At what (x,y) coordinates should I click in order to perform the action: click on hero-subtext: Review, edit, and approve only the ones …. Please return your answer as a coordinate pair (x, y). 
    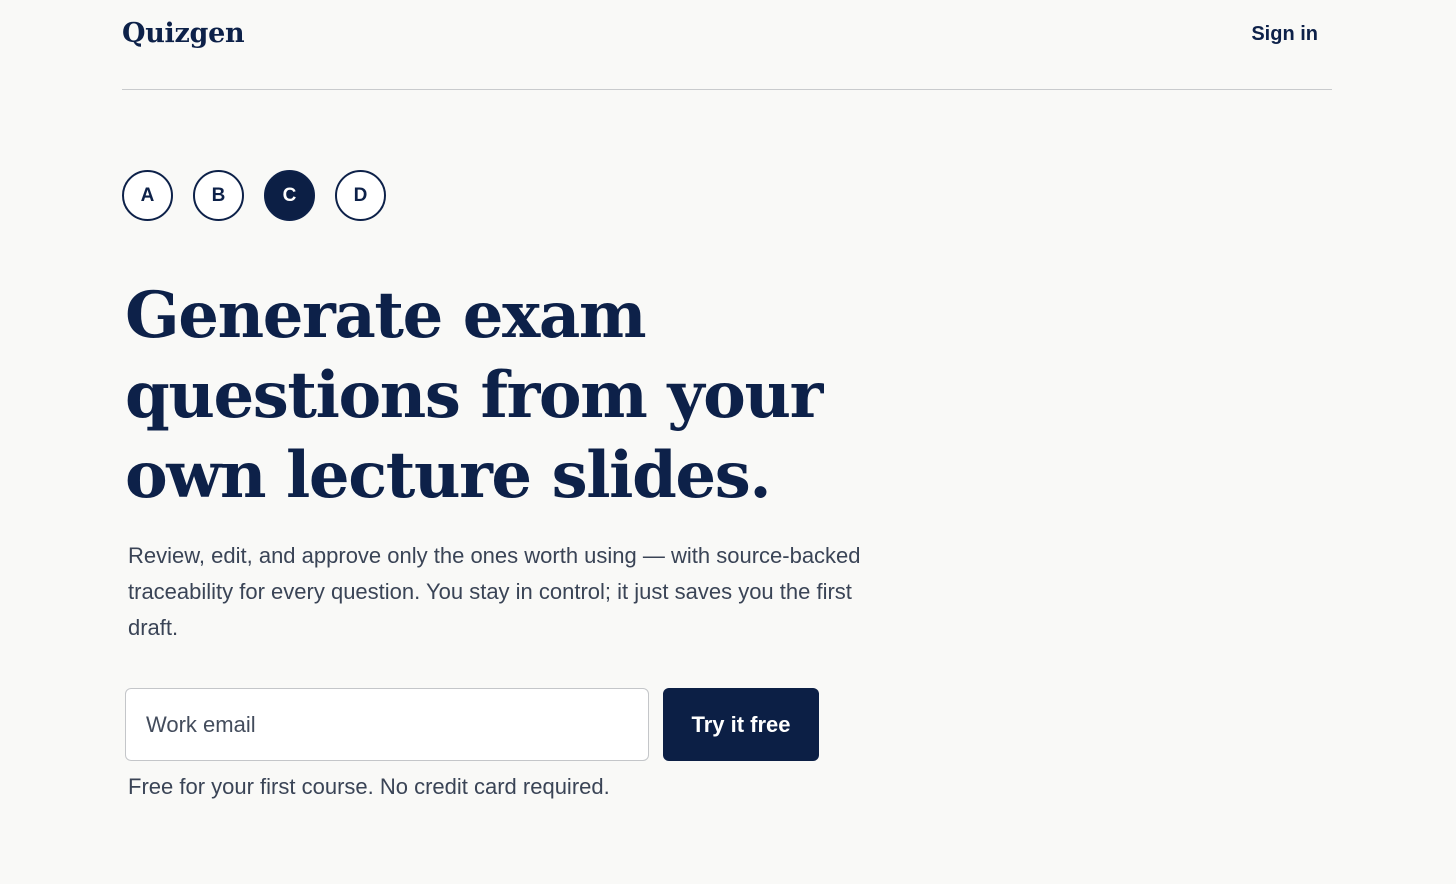
    Looking at the image, I should click on (494, 591).